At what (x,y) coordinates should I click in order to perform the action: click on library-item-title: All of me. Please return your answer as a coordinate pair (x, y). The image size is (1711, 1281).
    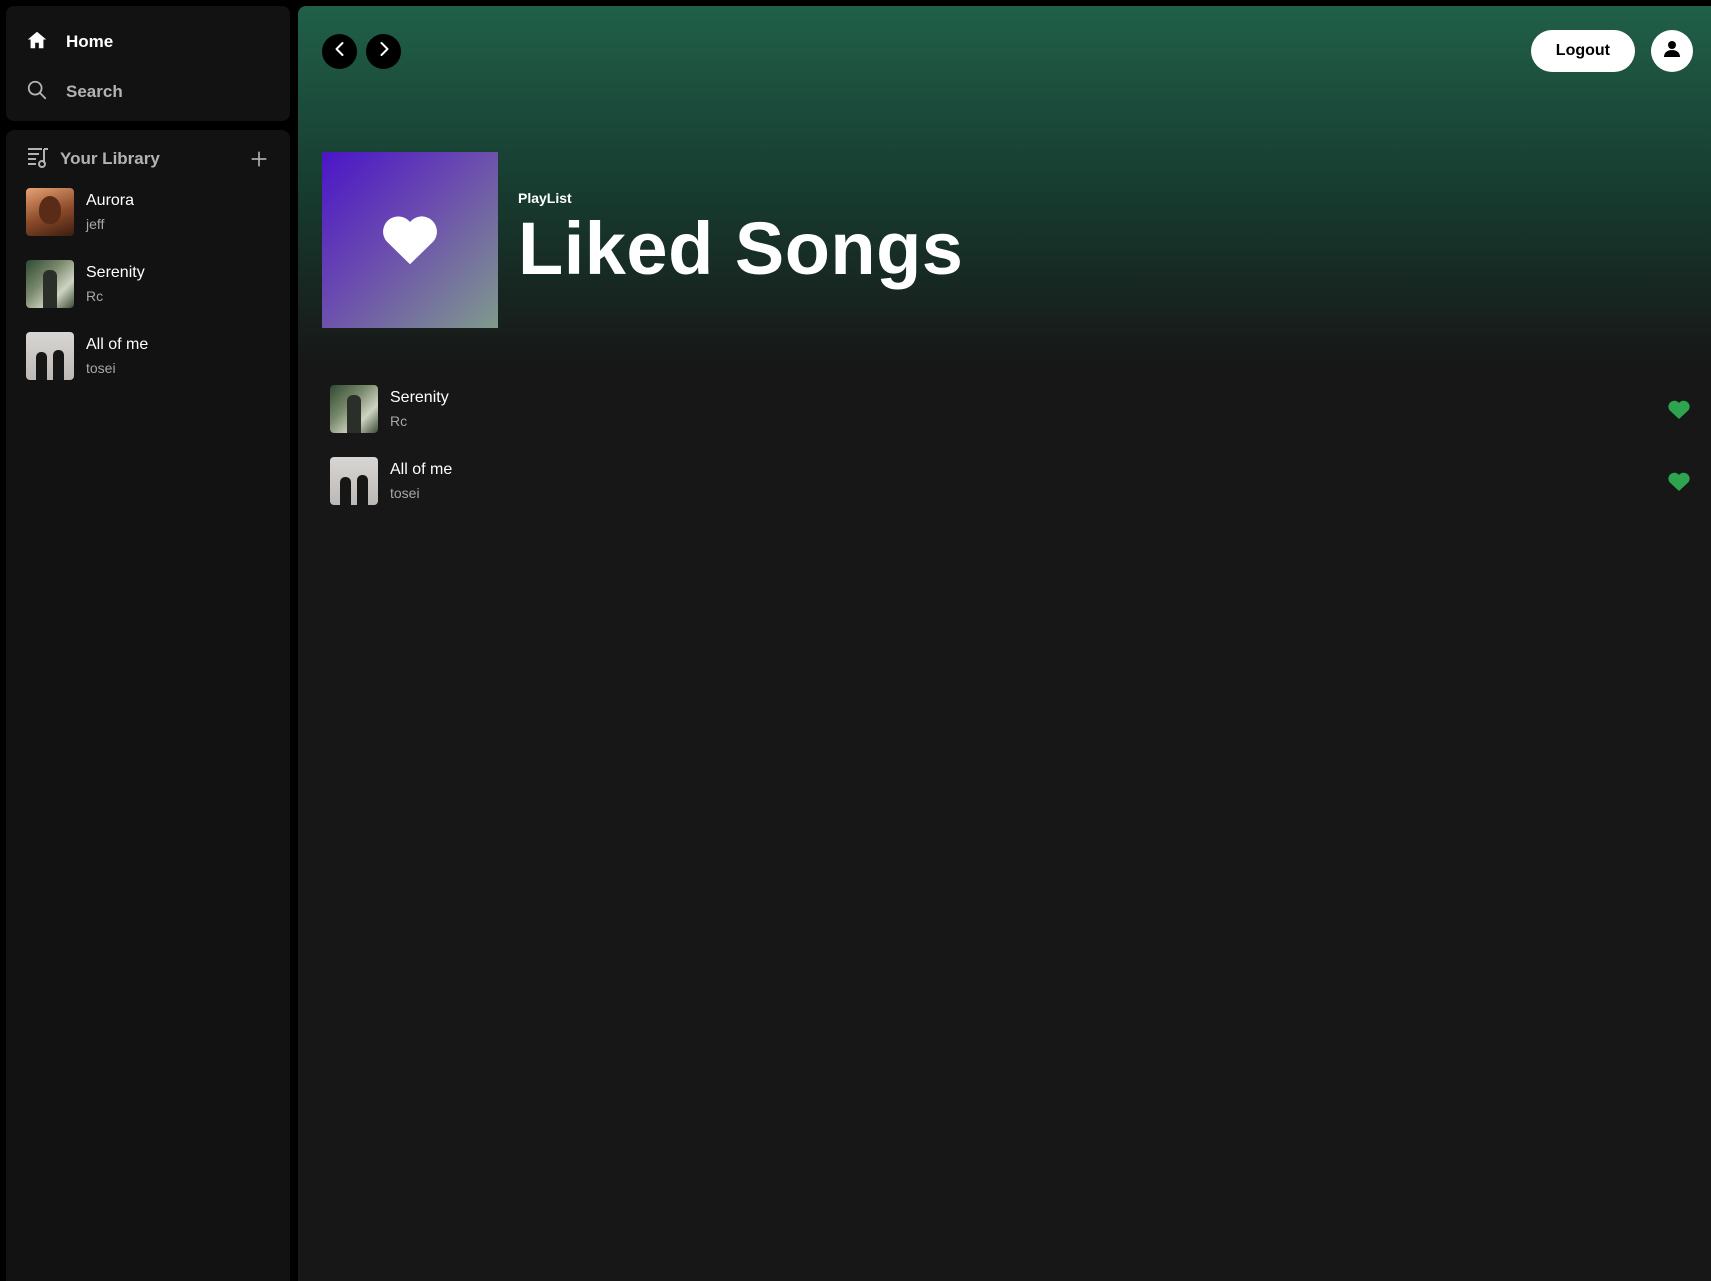
    Looking at the image, I should click on (117, 344).